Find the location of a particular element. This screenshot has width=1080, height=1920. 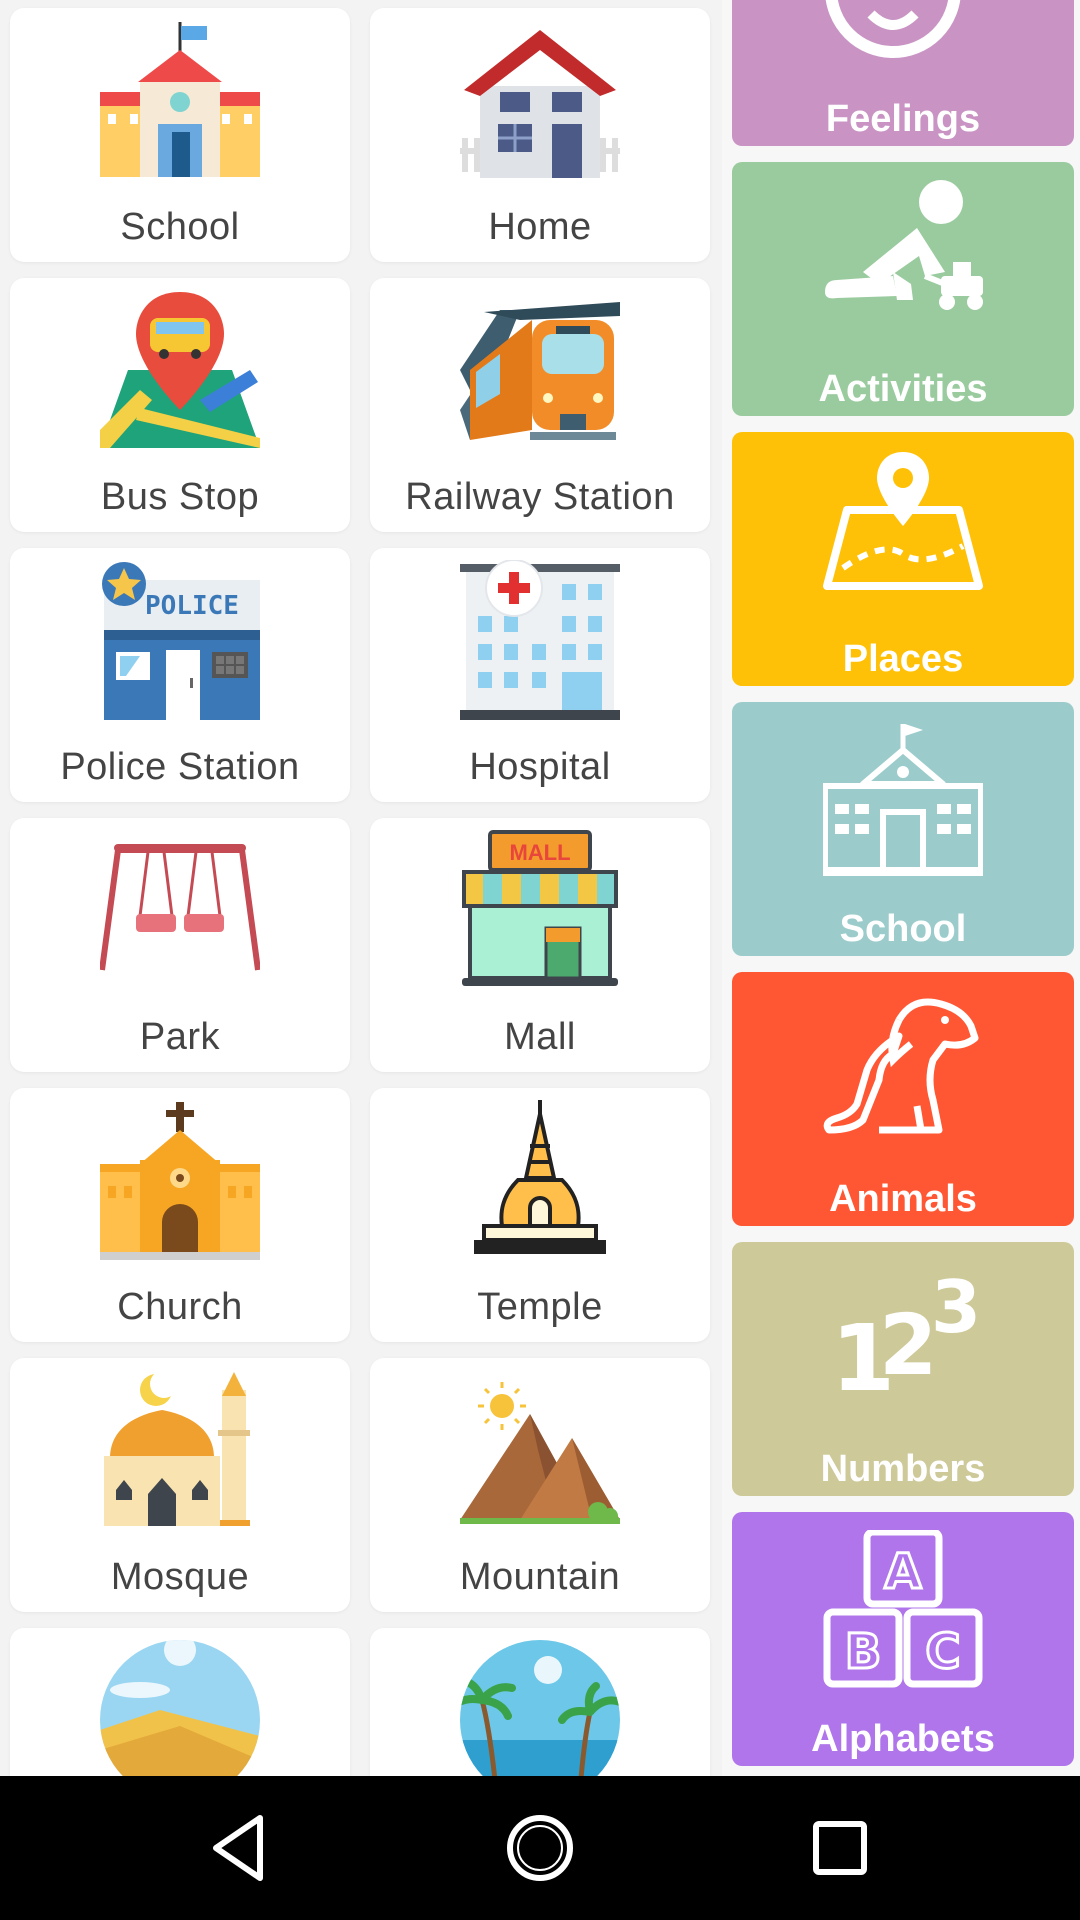

place-label: Bus Stop is located at coordinates (180, 497).